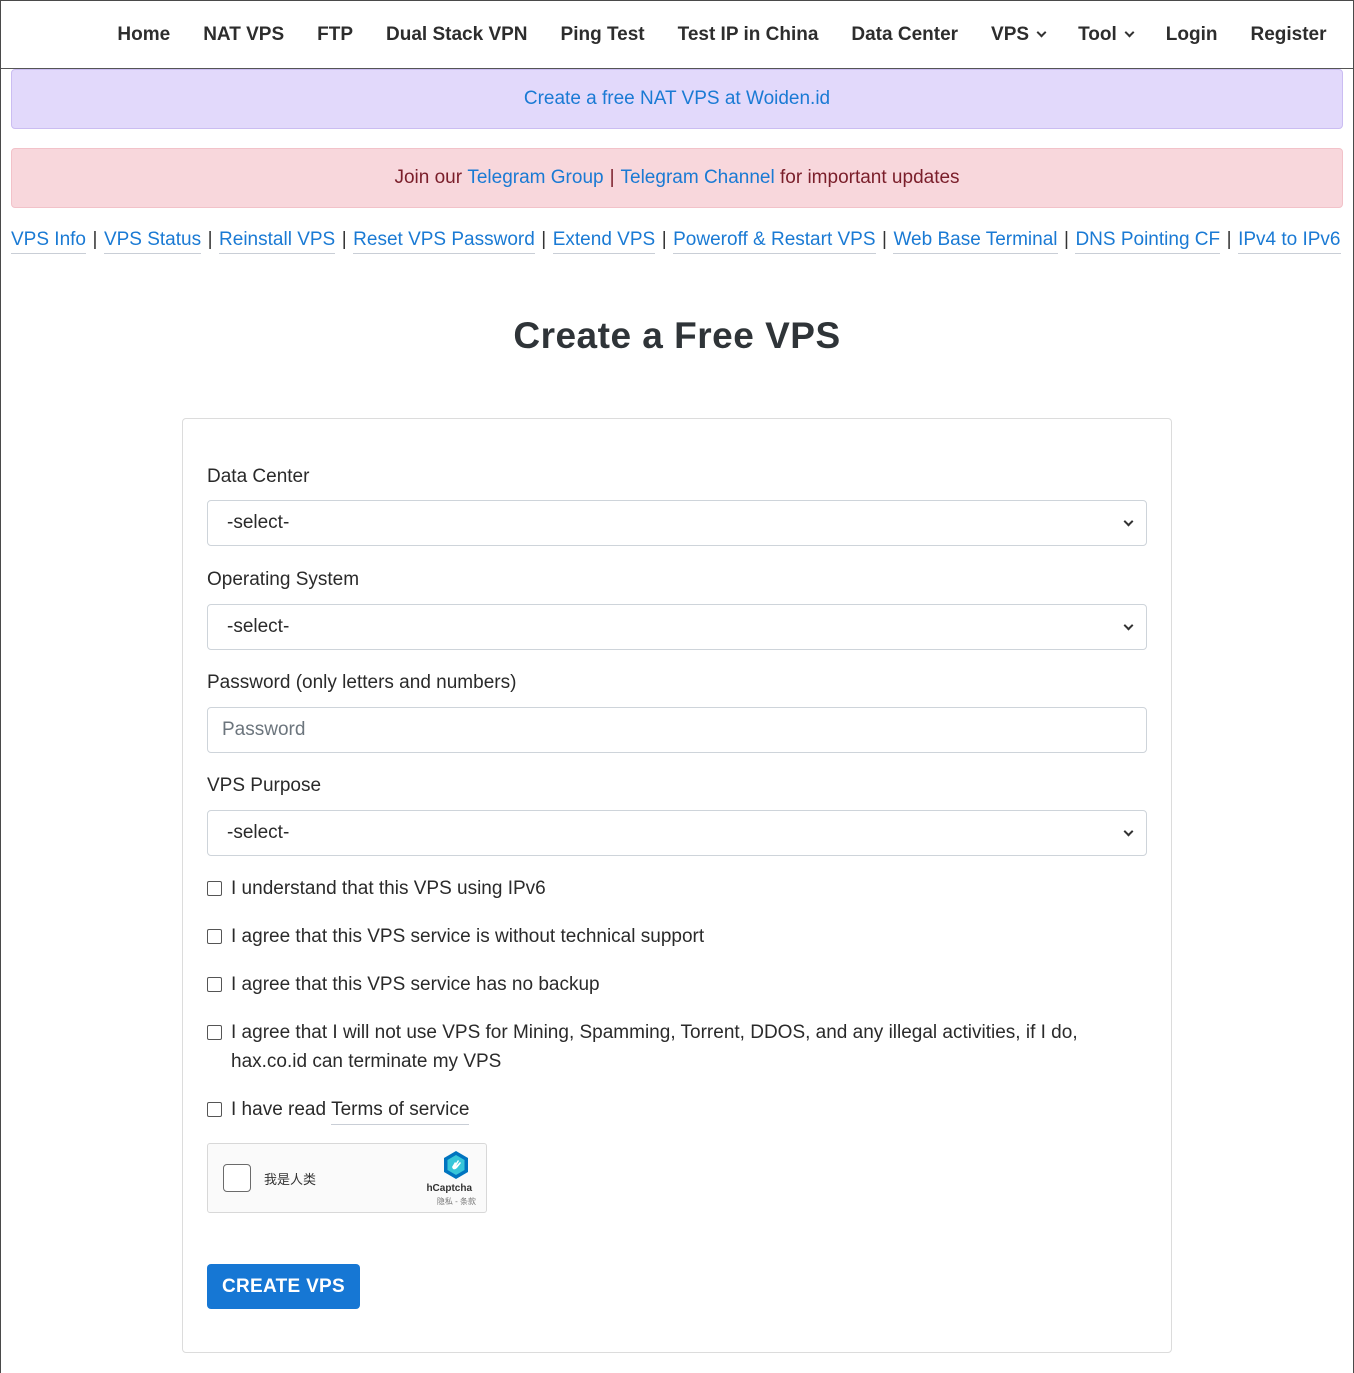  Describe the element at coordinates (774, 241) in the screenshot. I see `link-poweroff-restart-vps: Poweroff & Restart VPS` at that location.